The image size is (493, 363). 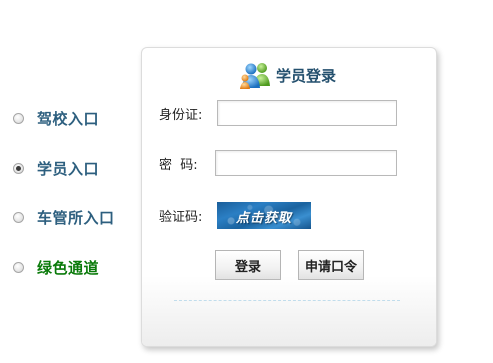 What do you see at coordinates (178, 165) in the screenshot?
I see `password-label: 密 码:` at bounding box center [178, 165].